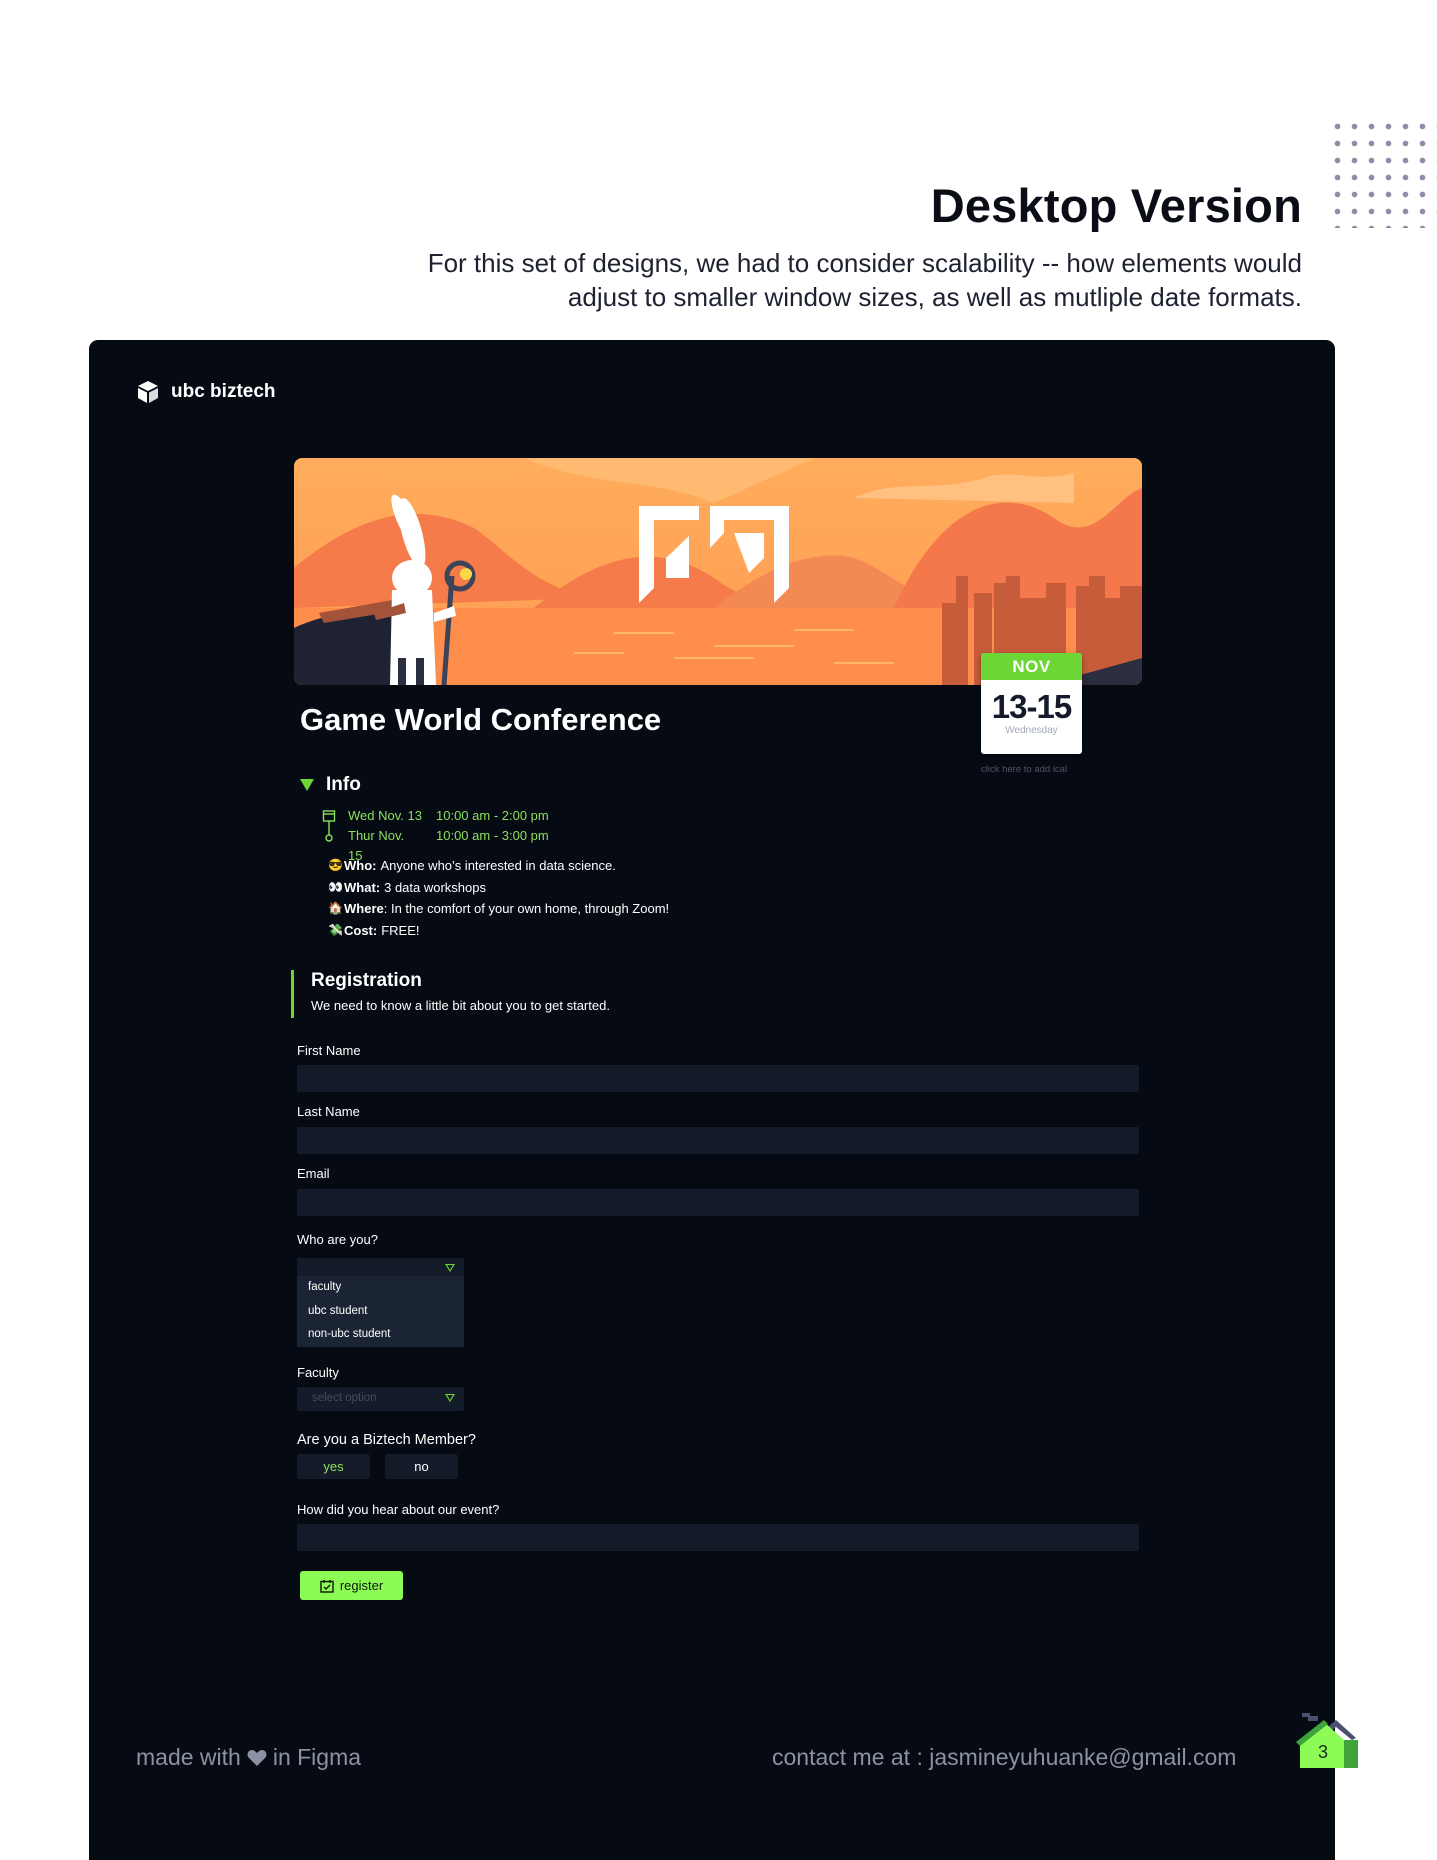  Describe the element at coordinates (223, 391) in the screenshot. I see `app-logo-text: ubc biztech` at that location.